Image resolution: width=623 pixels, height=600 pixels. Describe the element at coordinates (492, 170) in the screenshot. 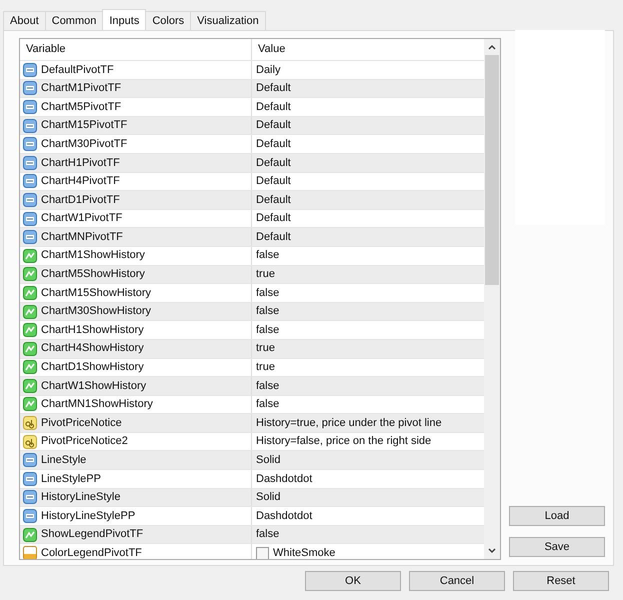

I see `scroll-thumb` at that location.